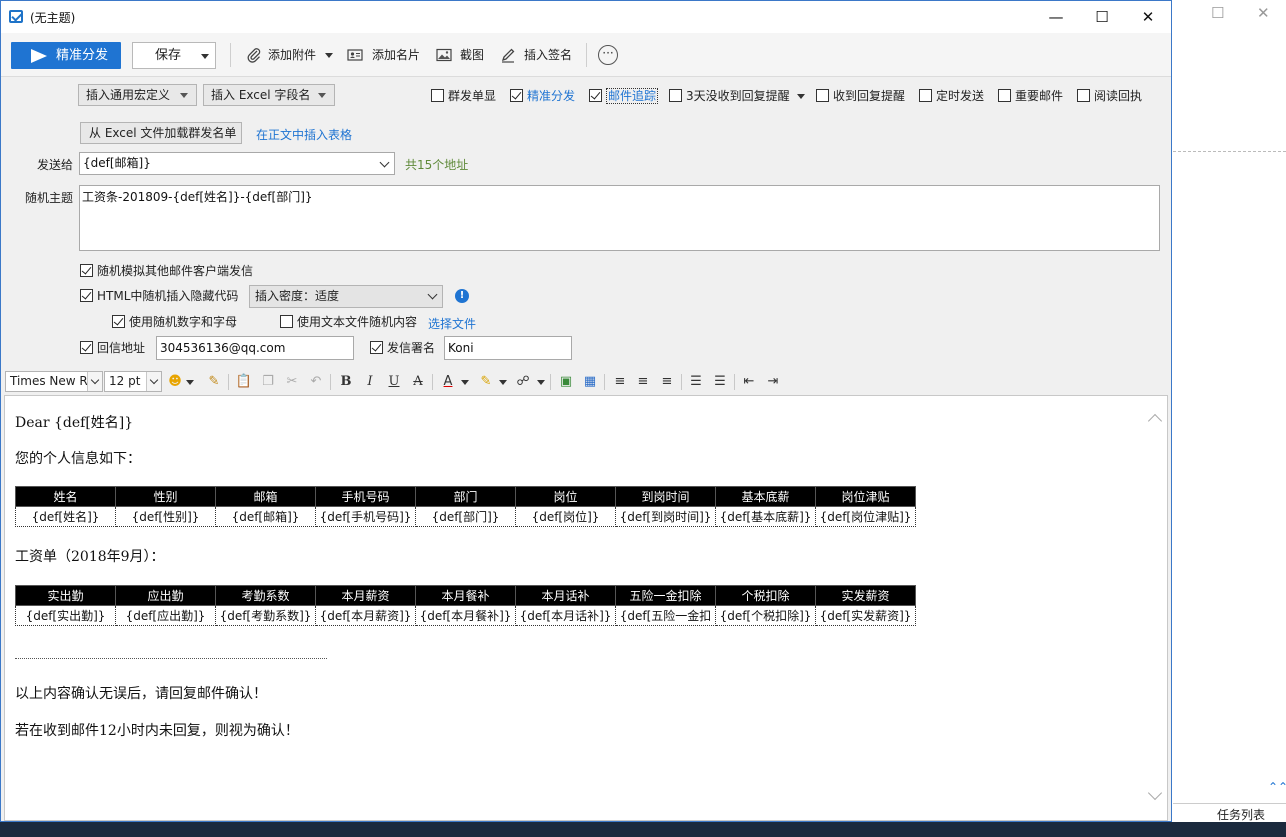  Describe the element at coordinates (316, 382) in the screenshot. I see `undo-icon: ↶` at that location.